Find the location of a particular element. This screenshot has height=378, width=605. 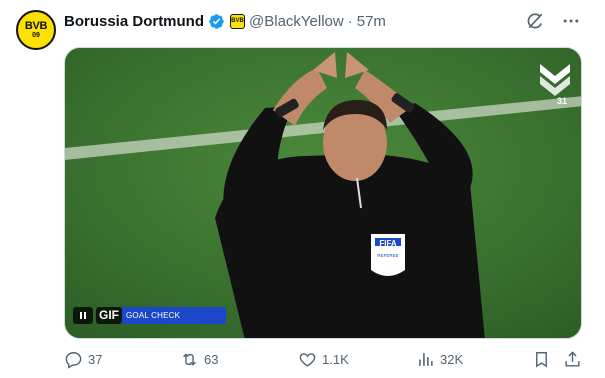

more-icon is located at coordinates (571, 21).